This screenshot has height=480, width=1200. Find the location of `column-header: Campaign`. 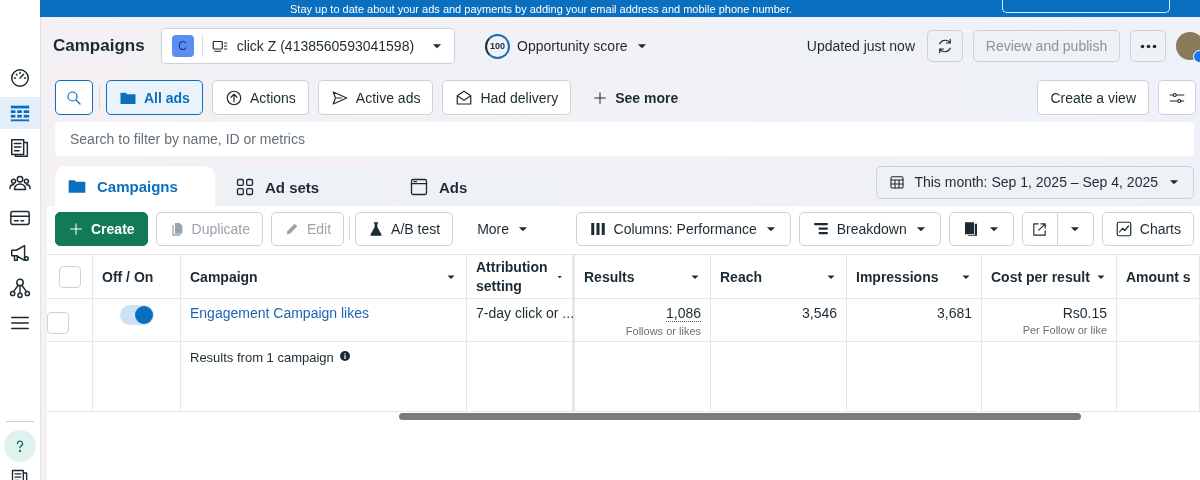

column-header: Campaign is located at coordinates (324, 277).